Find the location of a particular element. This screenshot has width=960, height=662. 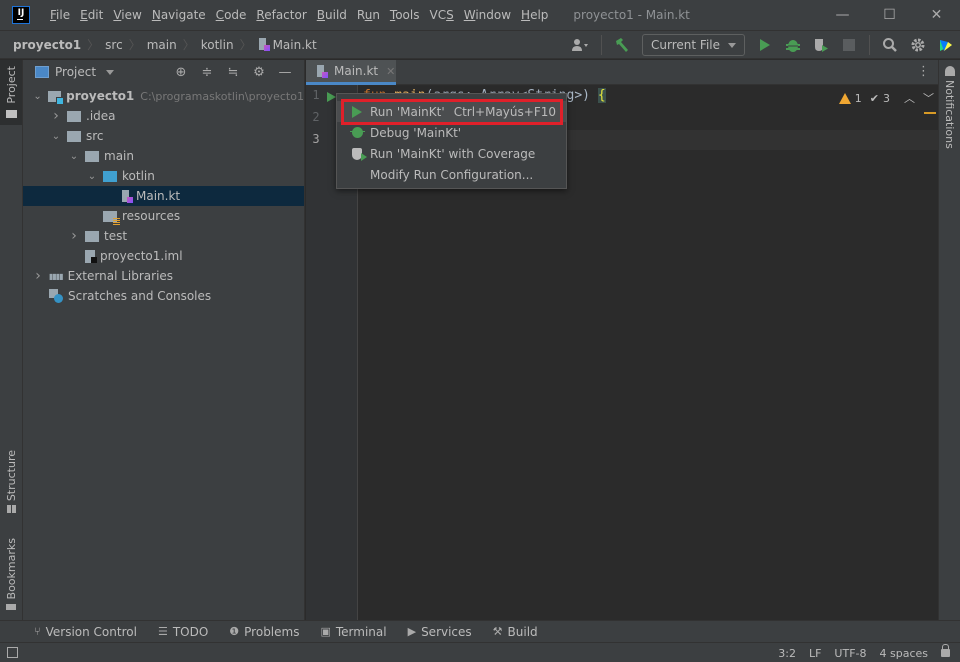

tab-label: Main.kt is located at coordinates (356, 71).